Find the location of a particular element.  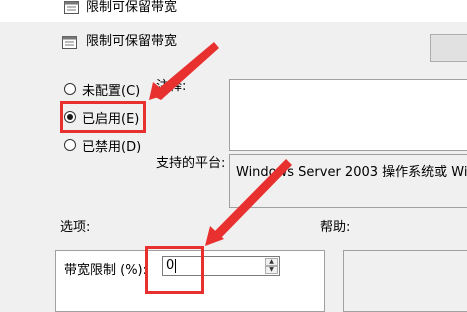

spin-down-icon: ▼ is located at coordinates (271, 270).